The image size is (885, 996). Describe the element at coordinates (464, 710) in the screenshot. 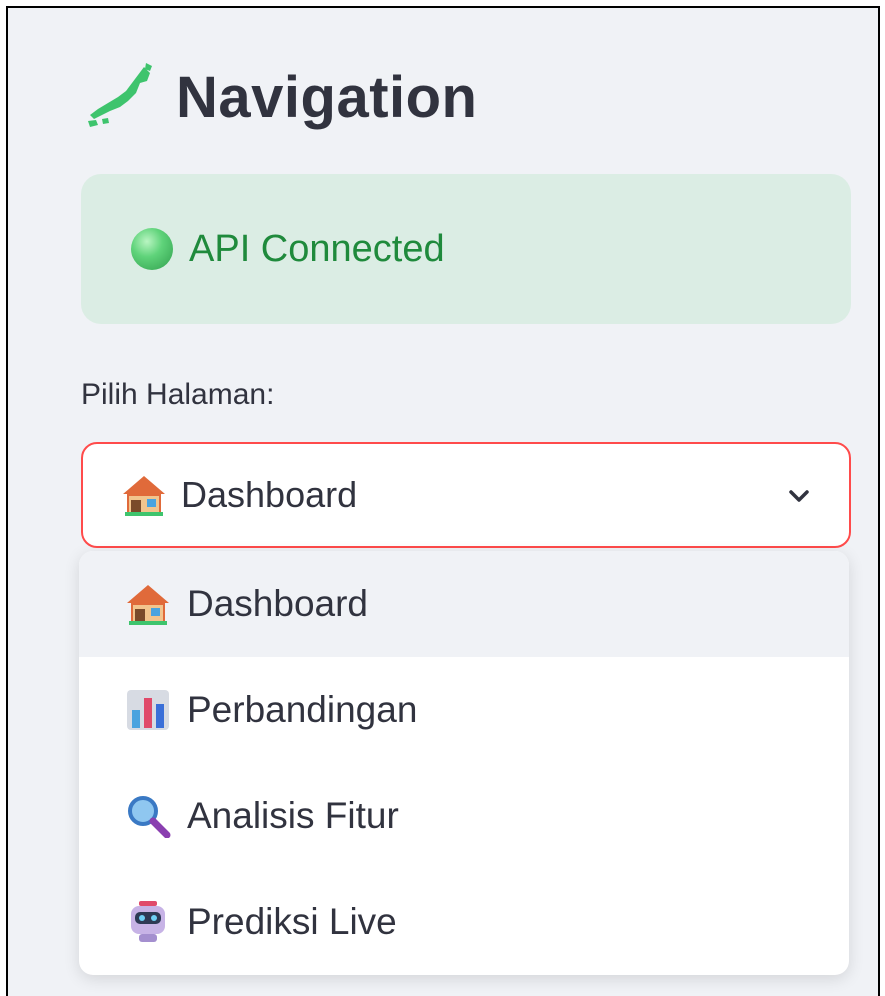

I see `option-perbandingan: Perbandingan` at that location.